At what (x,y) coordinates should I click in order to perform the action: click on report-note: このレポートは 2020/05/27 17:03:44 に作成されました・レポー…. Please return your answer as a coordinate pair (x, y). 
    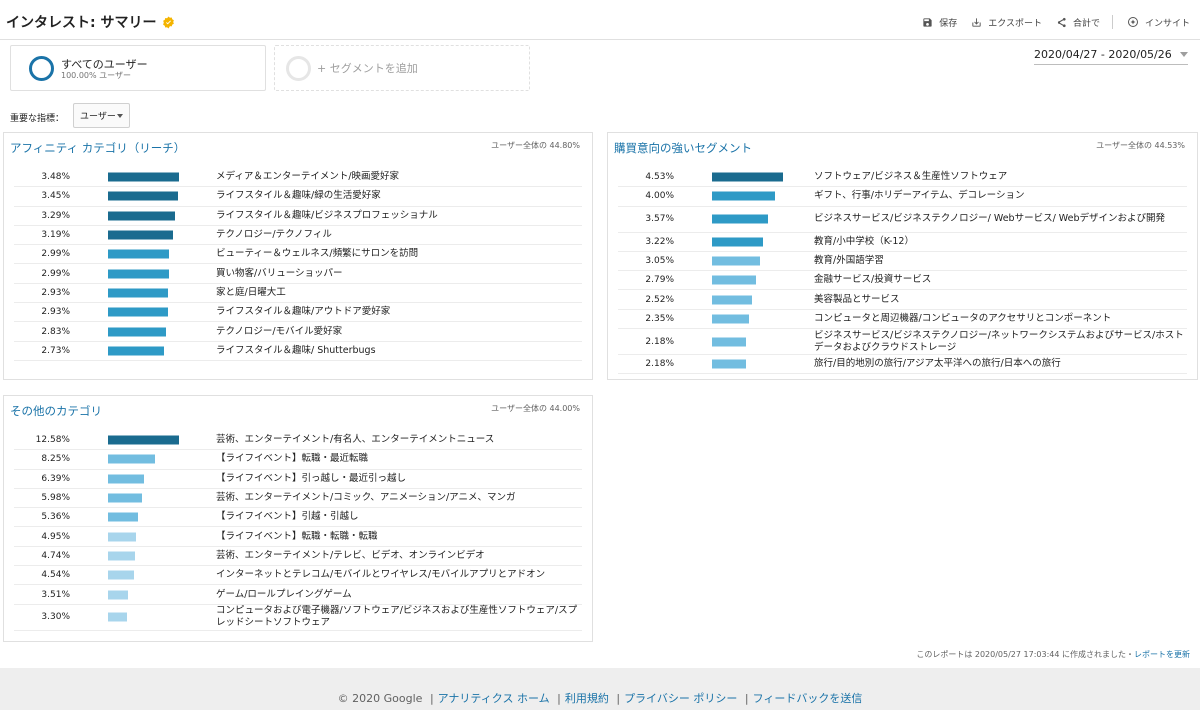
    Looking at the image, I should click on (1053, 654).